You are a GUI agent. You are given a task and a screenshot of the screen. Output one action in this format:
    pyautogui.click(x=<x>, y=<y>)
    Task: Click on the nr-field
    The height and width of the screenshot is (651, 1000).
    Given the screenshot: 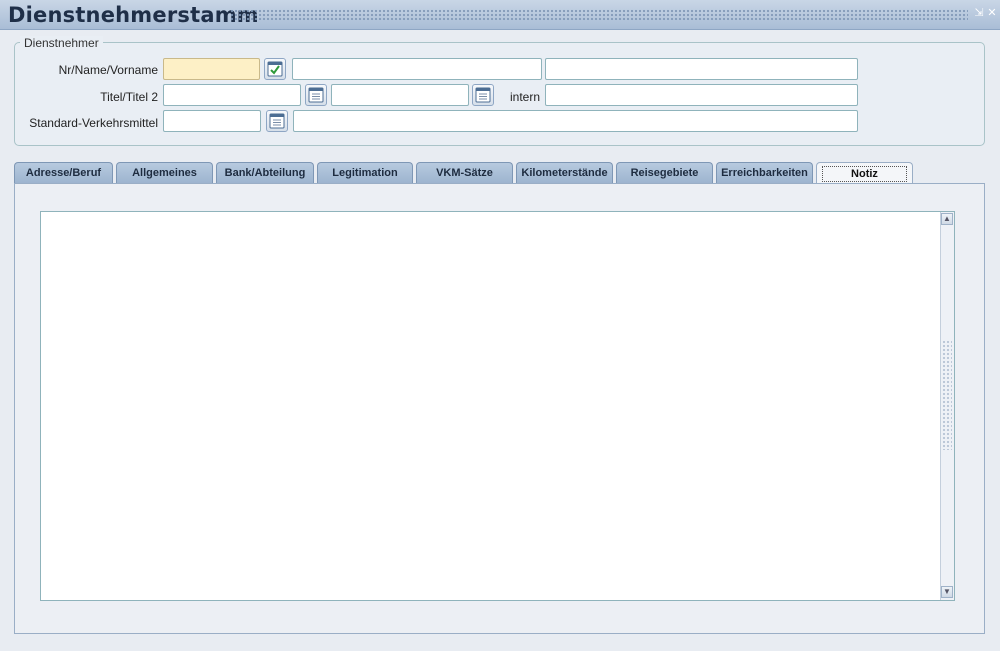 What is the action you would take?
    pyautogui.click(x=211, y=69)
    